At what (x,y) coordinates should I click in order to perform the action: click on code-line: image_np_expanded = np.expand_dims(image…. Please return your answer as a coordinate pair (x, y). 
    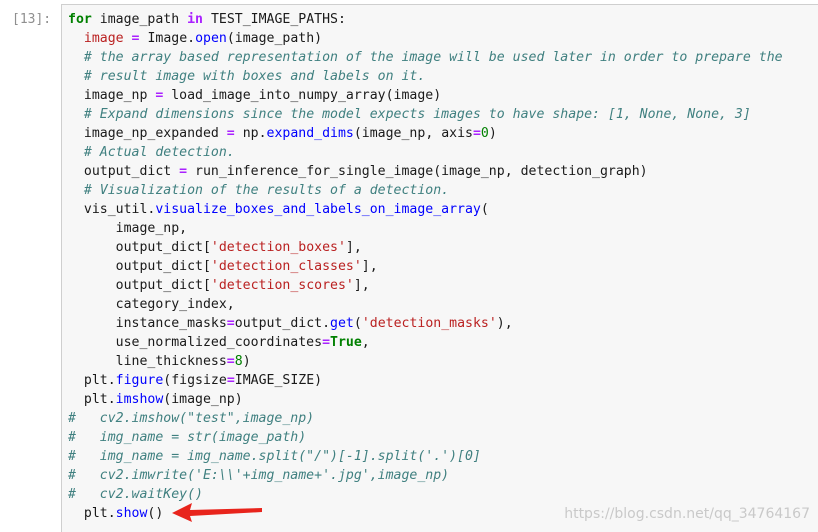
    Looking at the image, I should click on (425, 133).